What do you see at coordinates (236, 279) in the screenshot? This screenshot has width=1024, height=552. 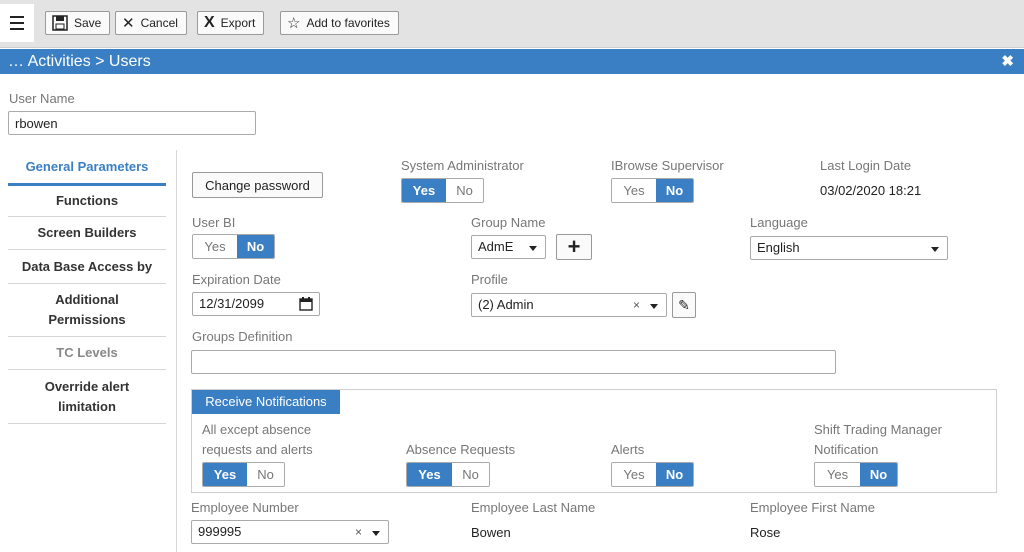 I see `expiration-date-label: Expiration Date` at bounding box center [236, 279].